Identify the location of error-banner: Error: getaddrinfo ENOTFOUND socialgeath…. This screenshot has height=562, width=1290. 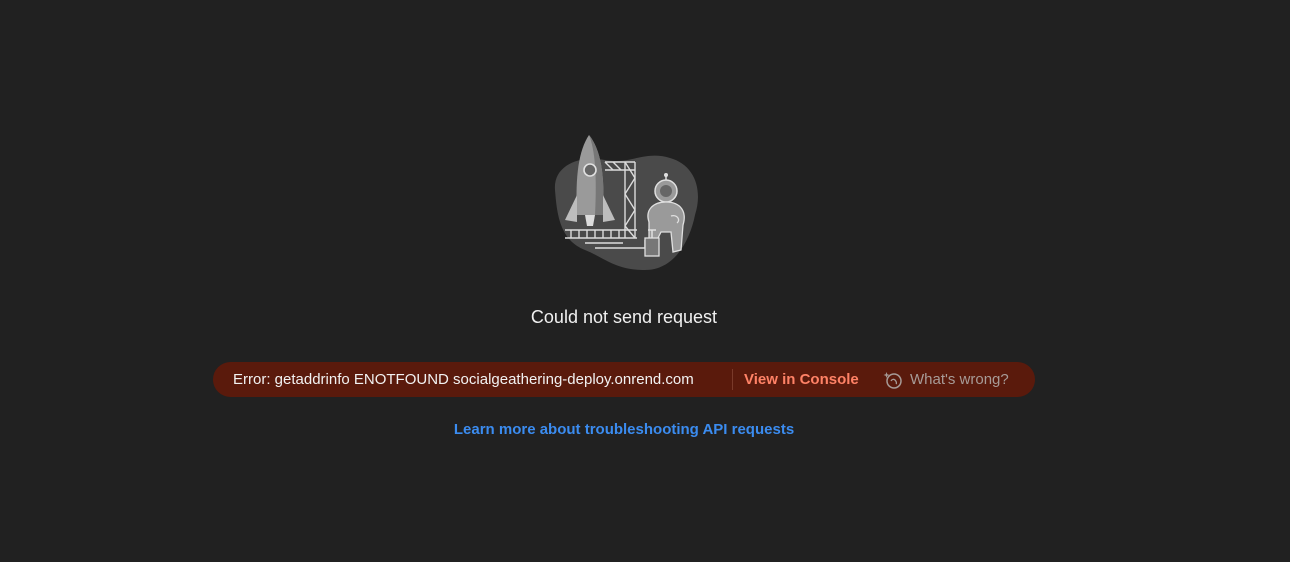
(624, 379).